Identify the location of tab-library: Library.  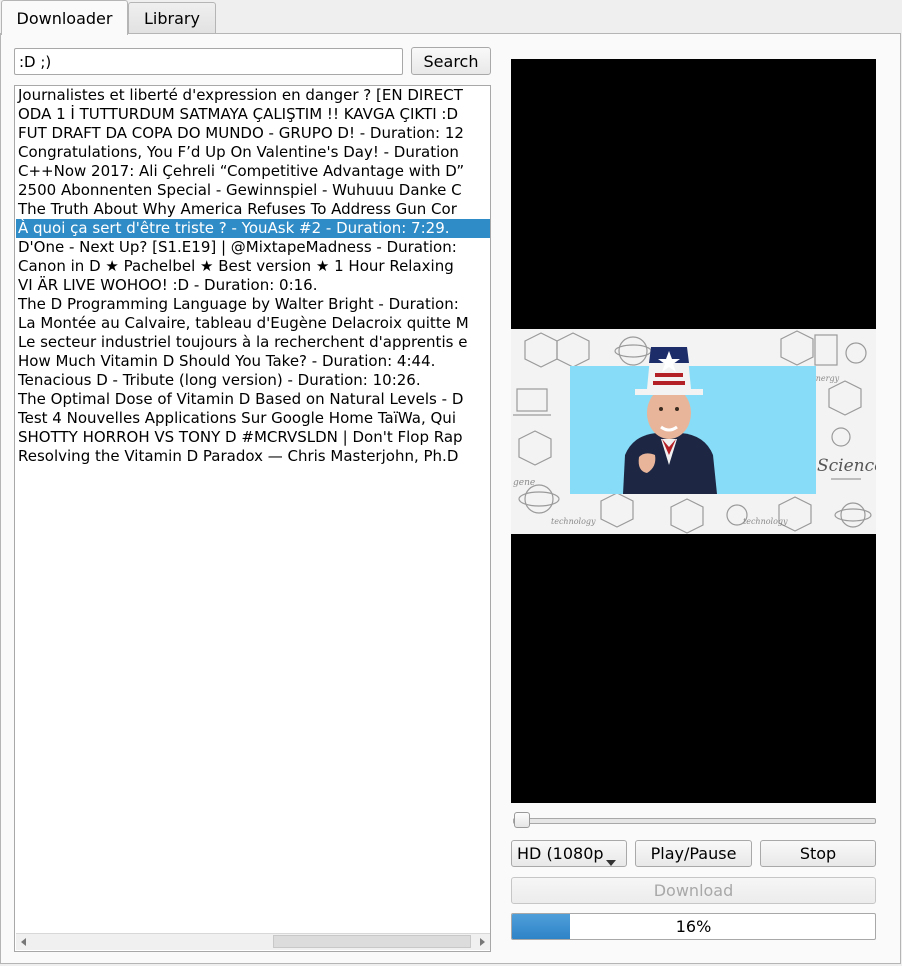
(172, 17).